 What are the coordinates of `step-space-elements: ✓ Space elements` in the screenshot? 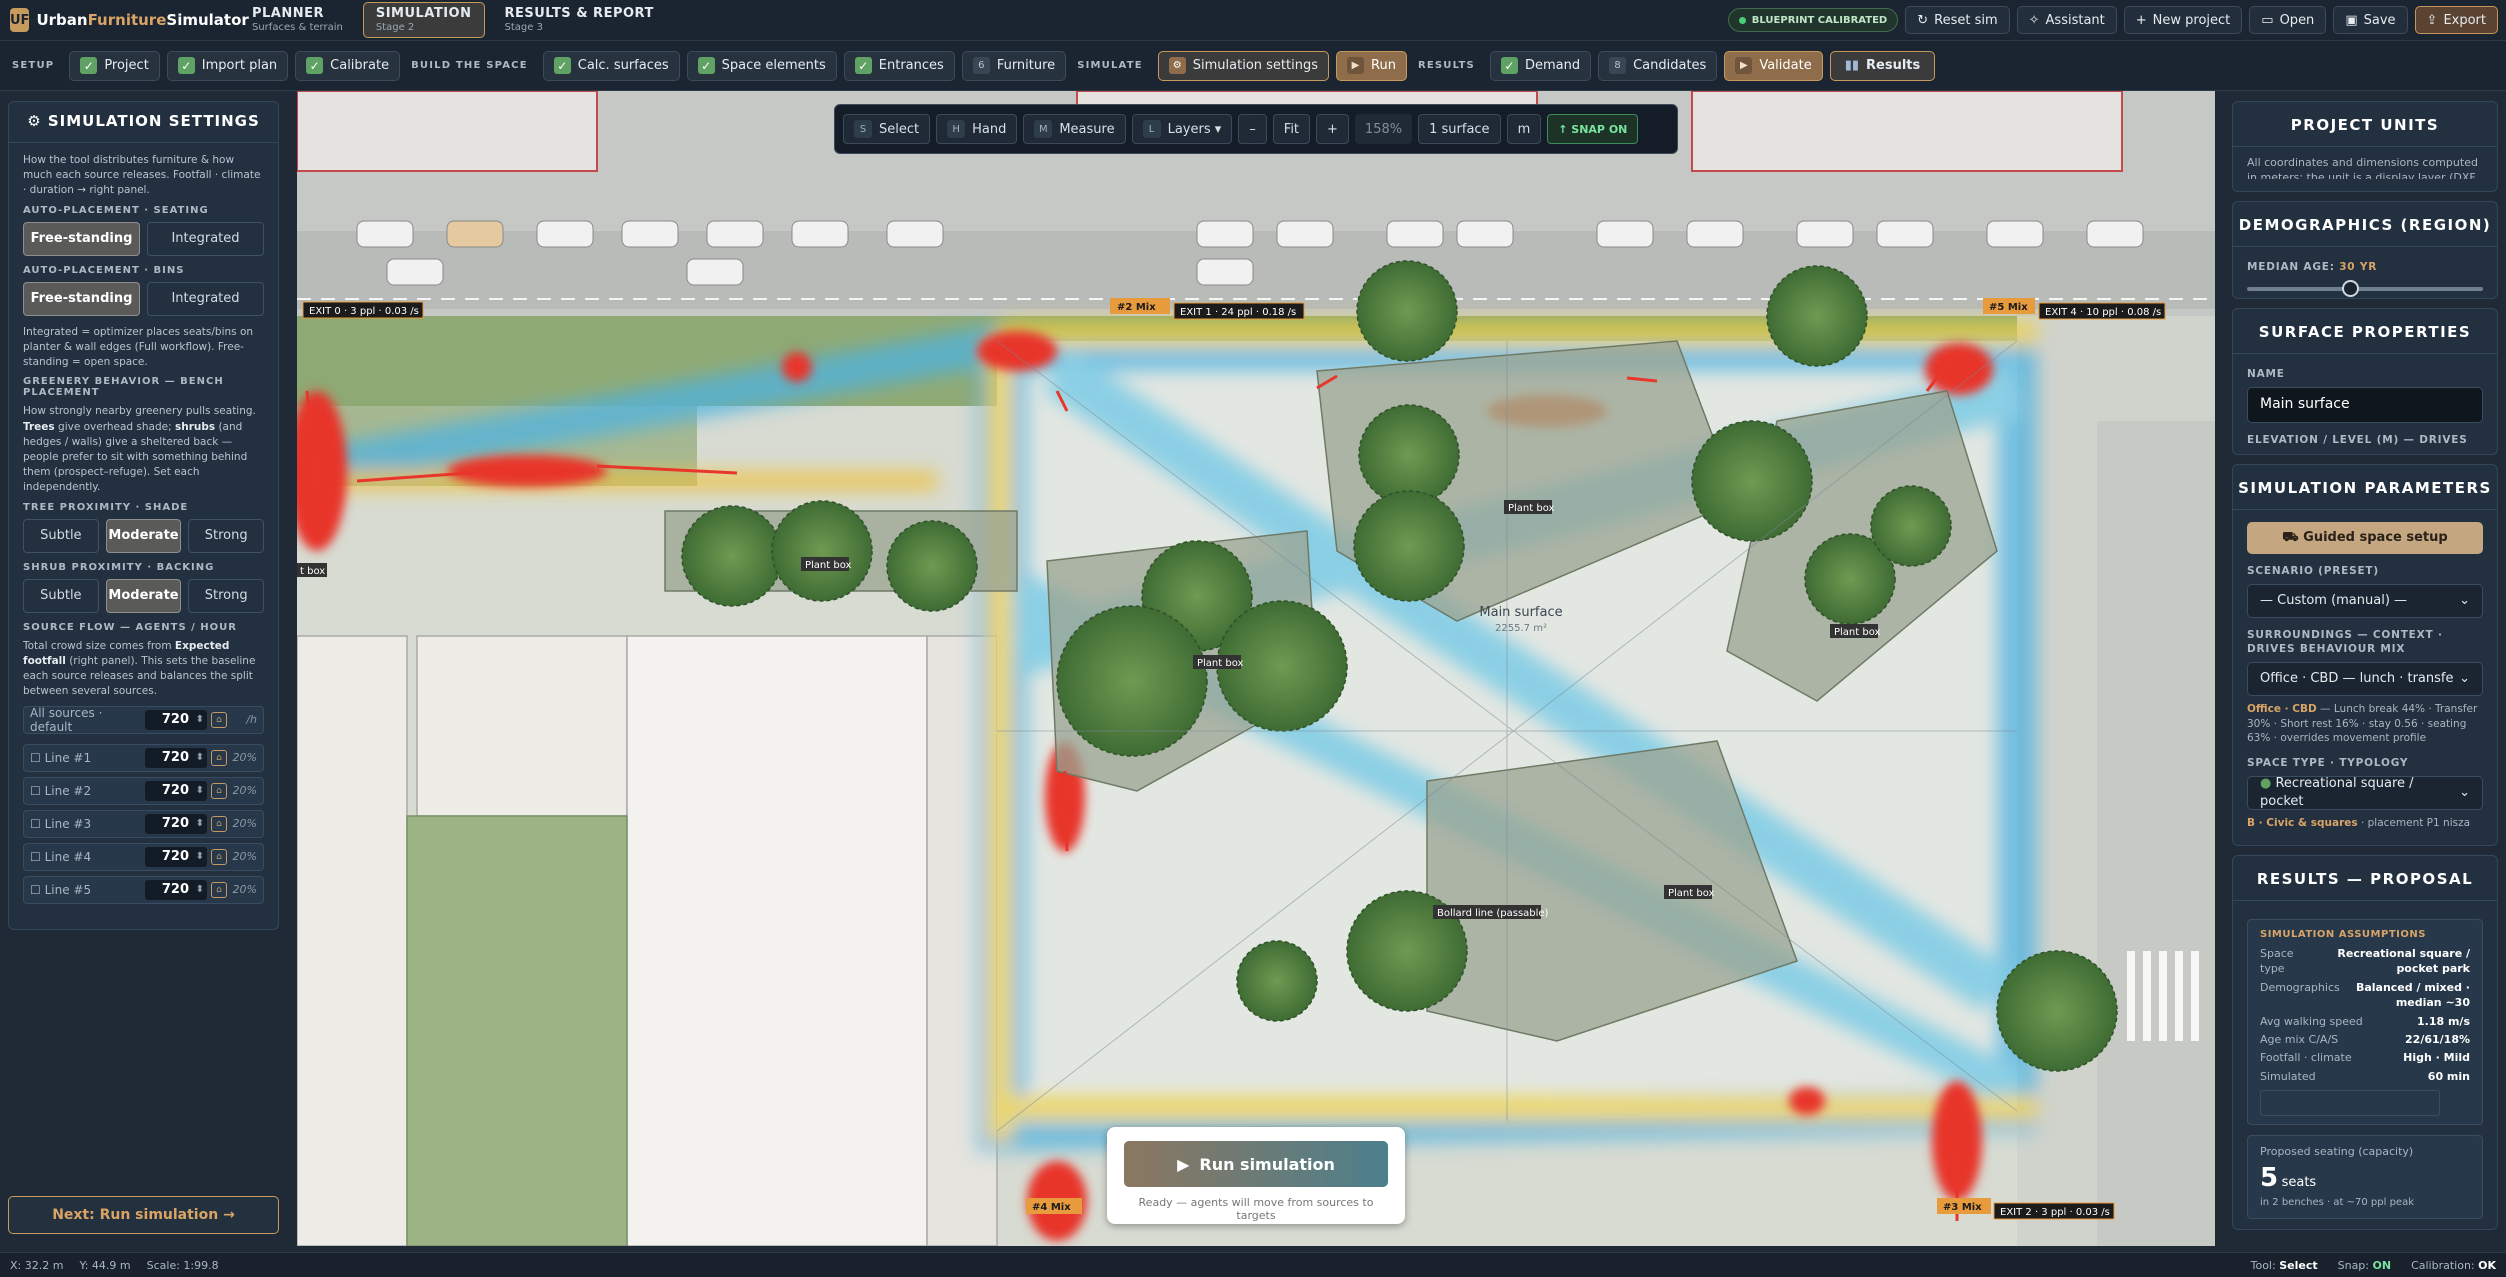 It's located at (761, 65).